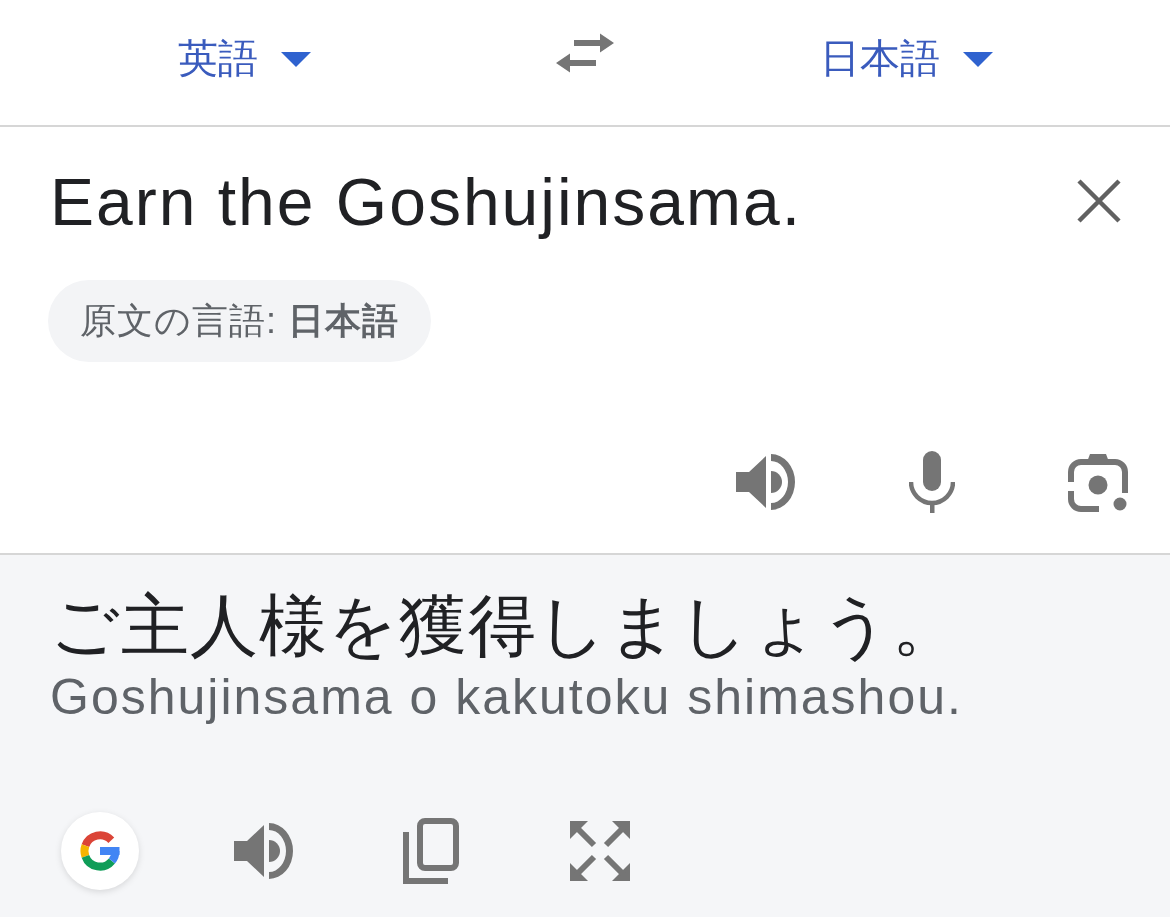  Describe the element at coordinates (100, 851) in the screenshot. I see `g-logo-icon` at that location.